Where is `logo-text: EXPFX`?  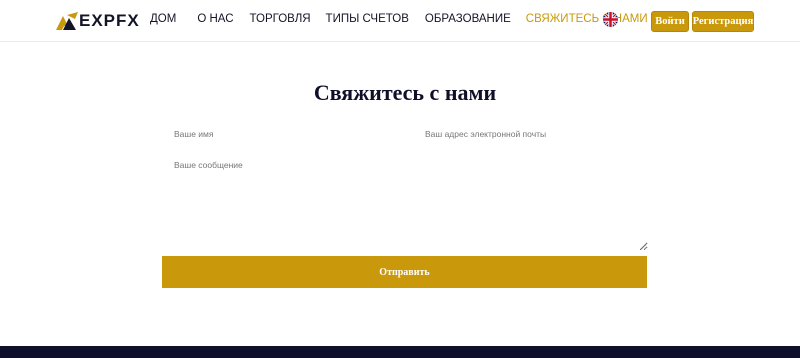
logo-text: EXPFX is located at coordinates (109, 20).